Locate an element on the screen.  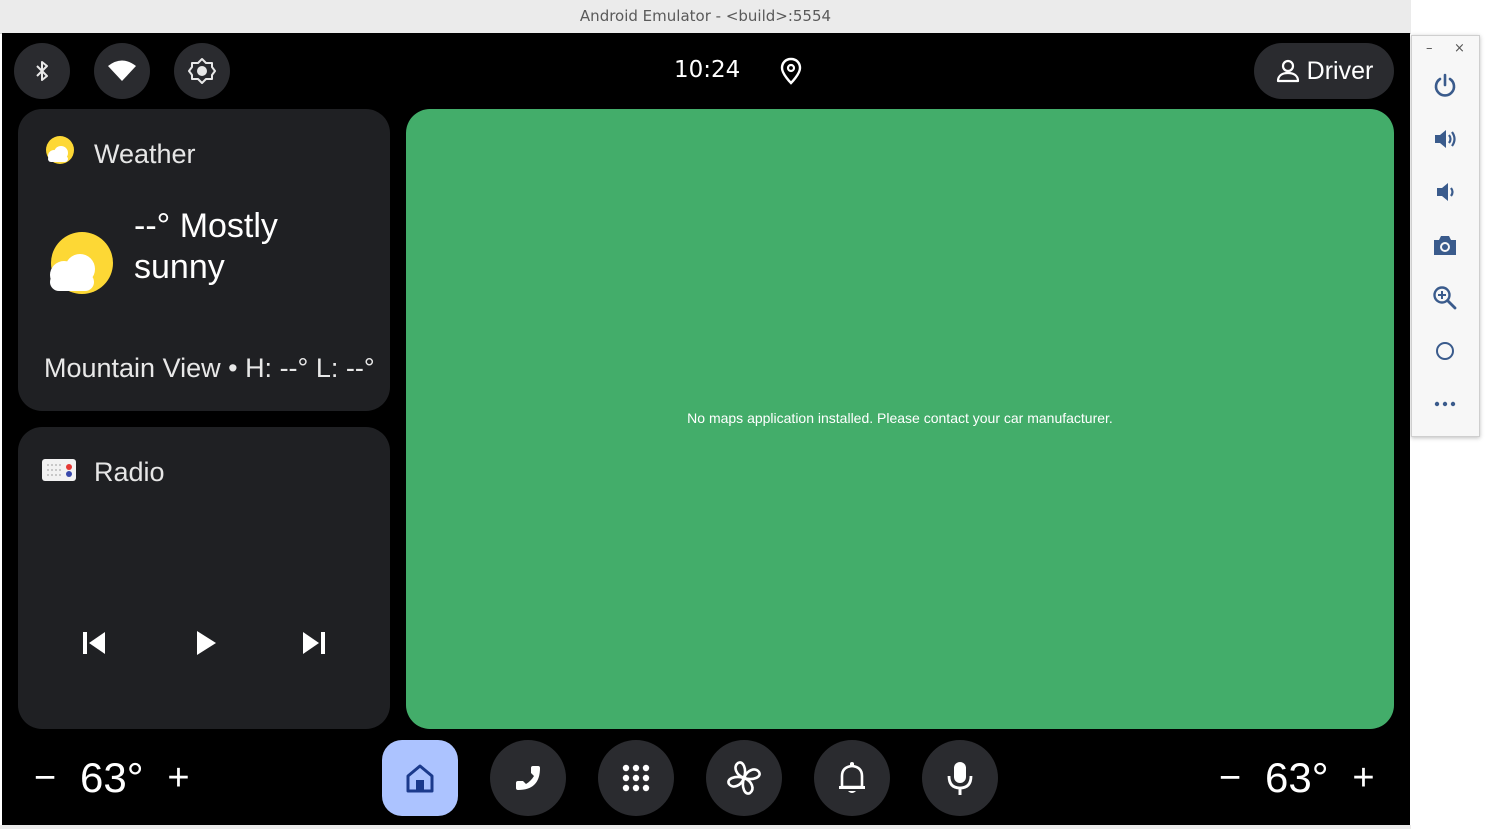
screenshot-button is located at coordinates (1445, 245).